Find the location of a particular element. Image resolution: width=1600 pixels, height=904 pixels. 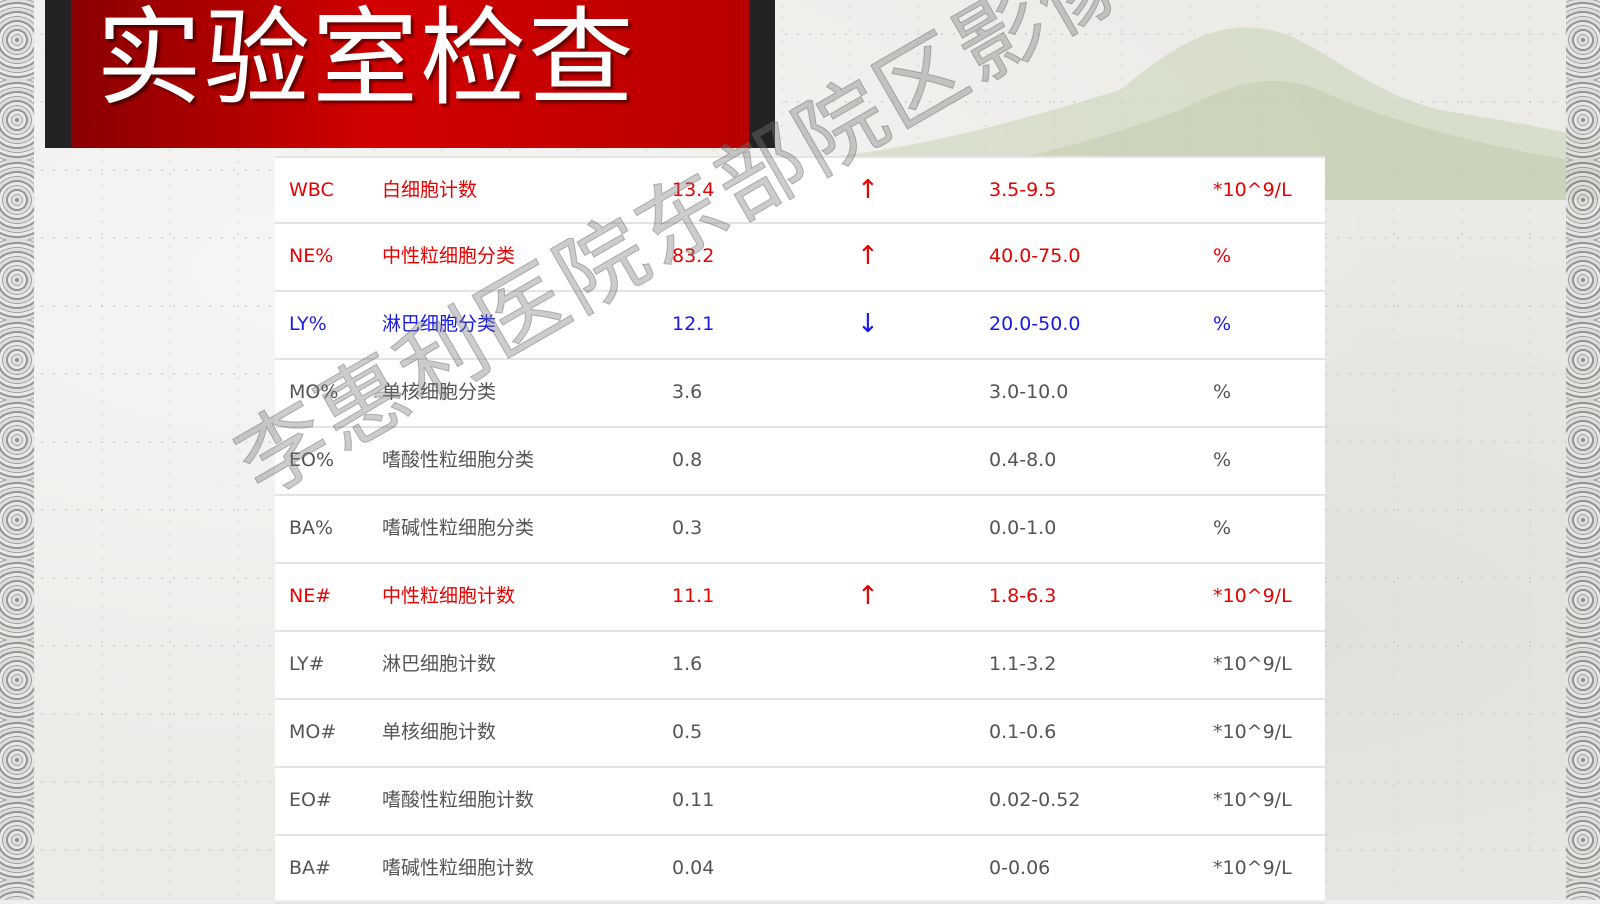

test-code: BA# is located at coordinates (310, 868).